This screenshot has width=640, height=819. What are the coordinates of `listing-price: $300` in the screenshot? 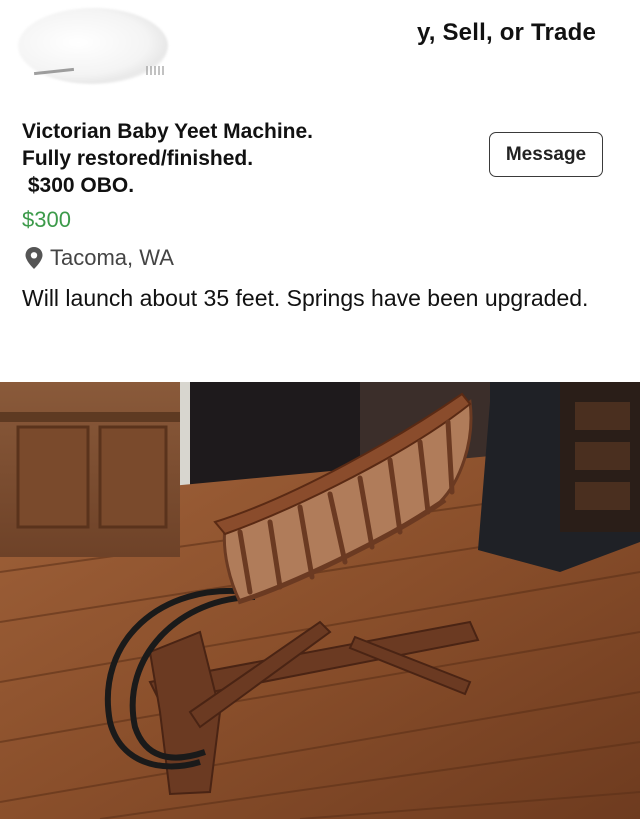 It's located at (46, 219).